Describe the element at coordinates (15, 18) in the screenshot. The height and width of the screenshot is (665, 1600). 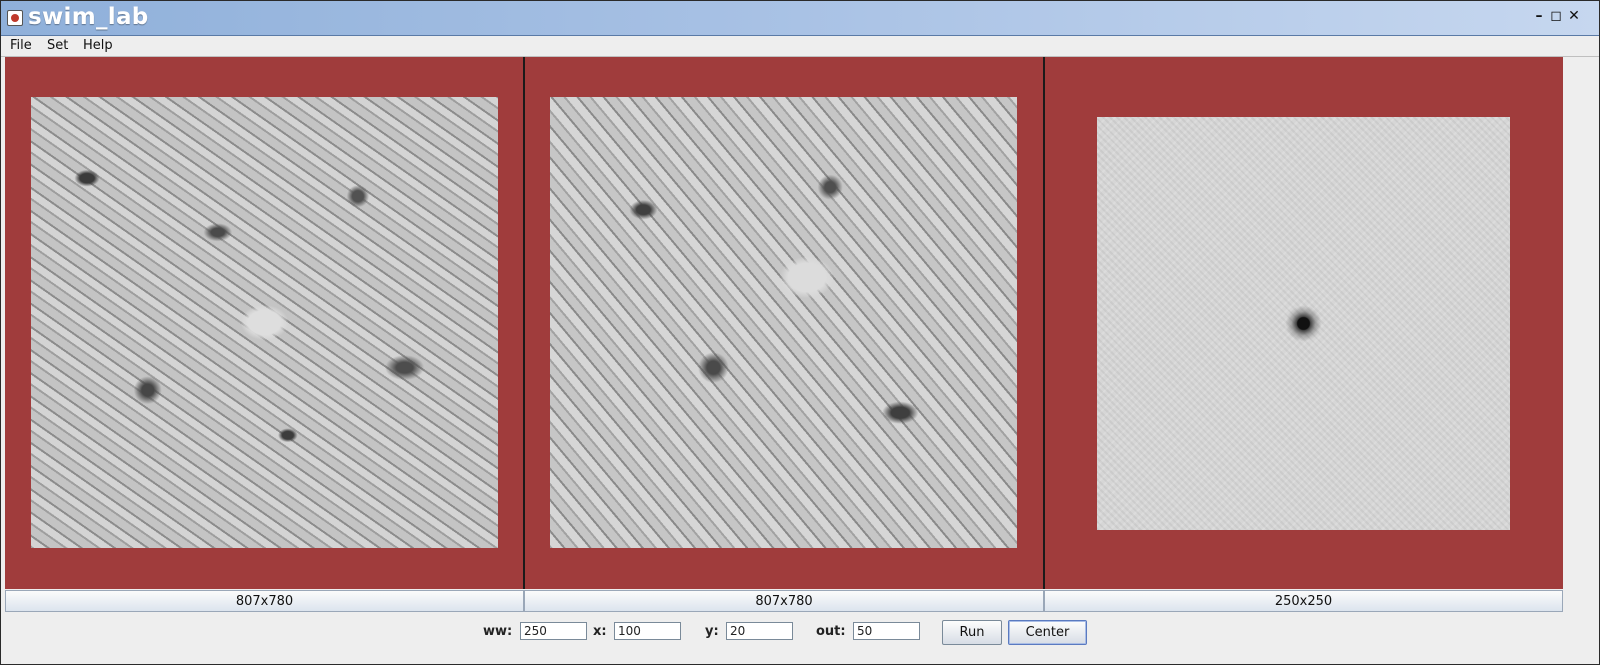
I see `app-icon` at that location.